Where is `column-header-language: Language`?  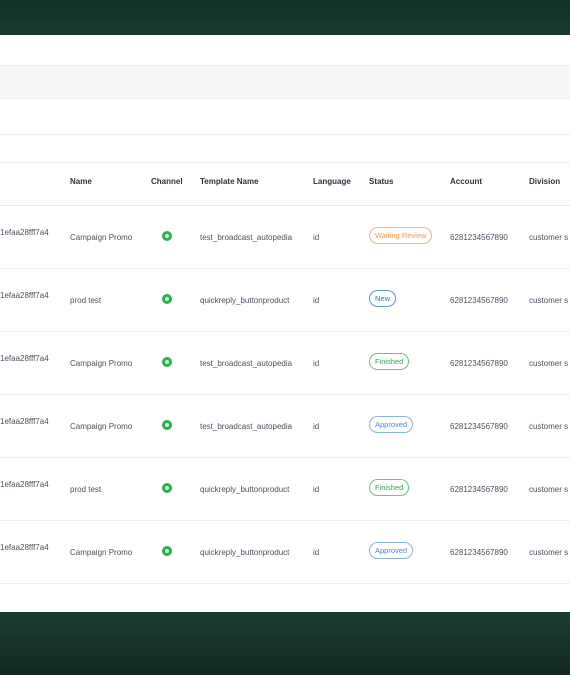
column-header-language: Language is located at coordinates (332, 181).